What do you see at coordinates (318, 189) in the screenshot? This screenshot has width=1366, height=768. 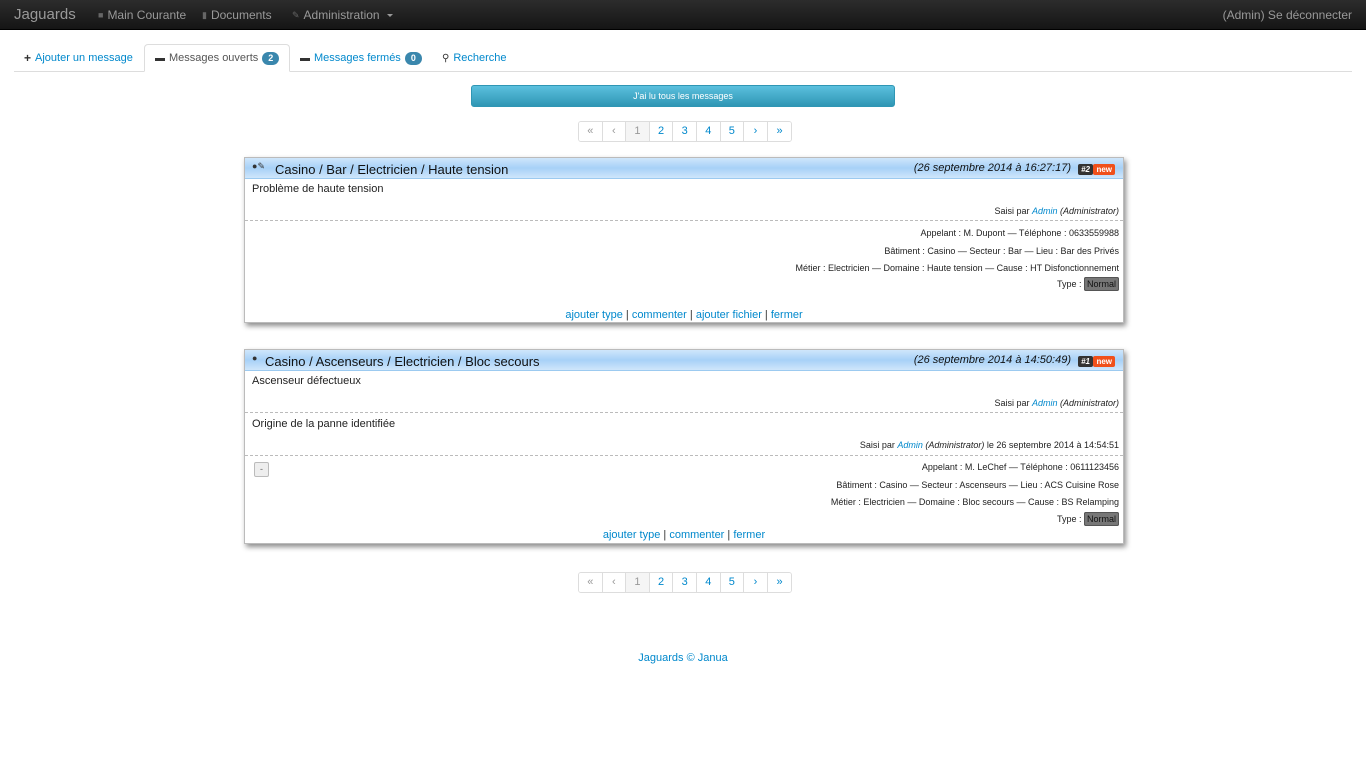 I see `message-body: Problème de haute tension` at bounding box center [318, 189].